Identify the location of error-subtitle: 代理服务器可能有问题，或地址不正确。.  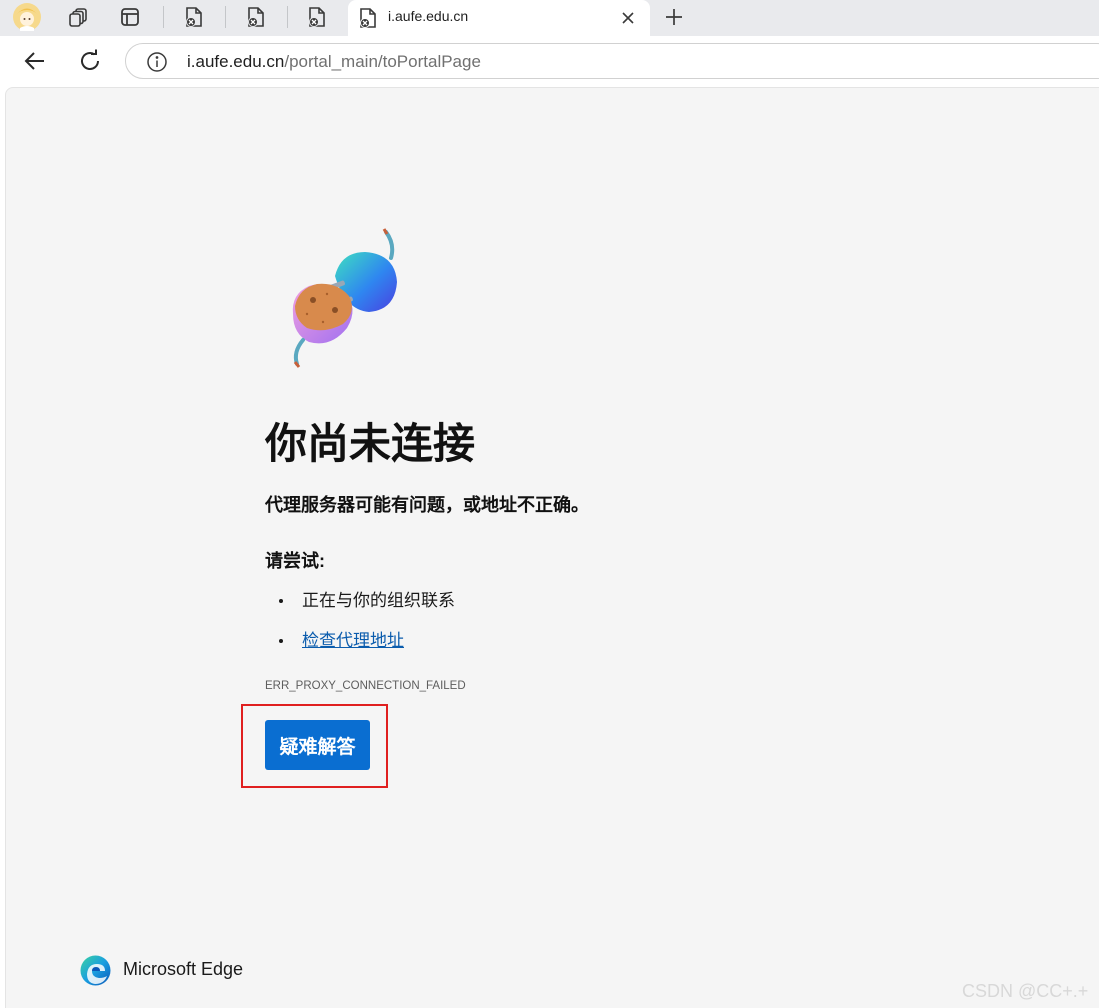
(427, 505).